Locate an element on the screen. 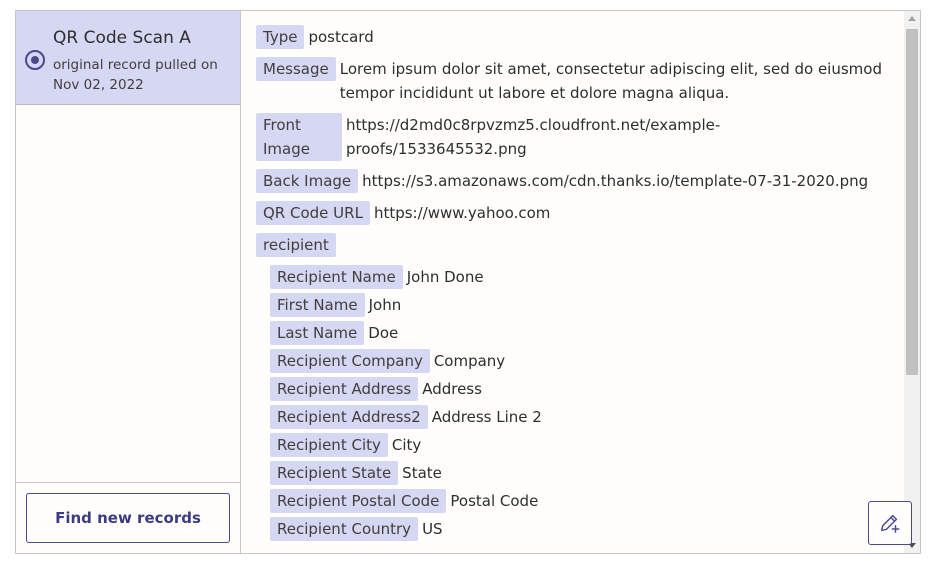  field-value: https://www.yahoo.com is located at coordinates (462, 213).